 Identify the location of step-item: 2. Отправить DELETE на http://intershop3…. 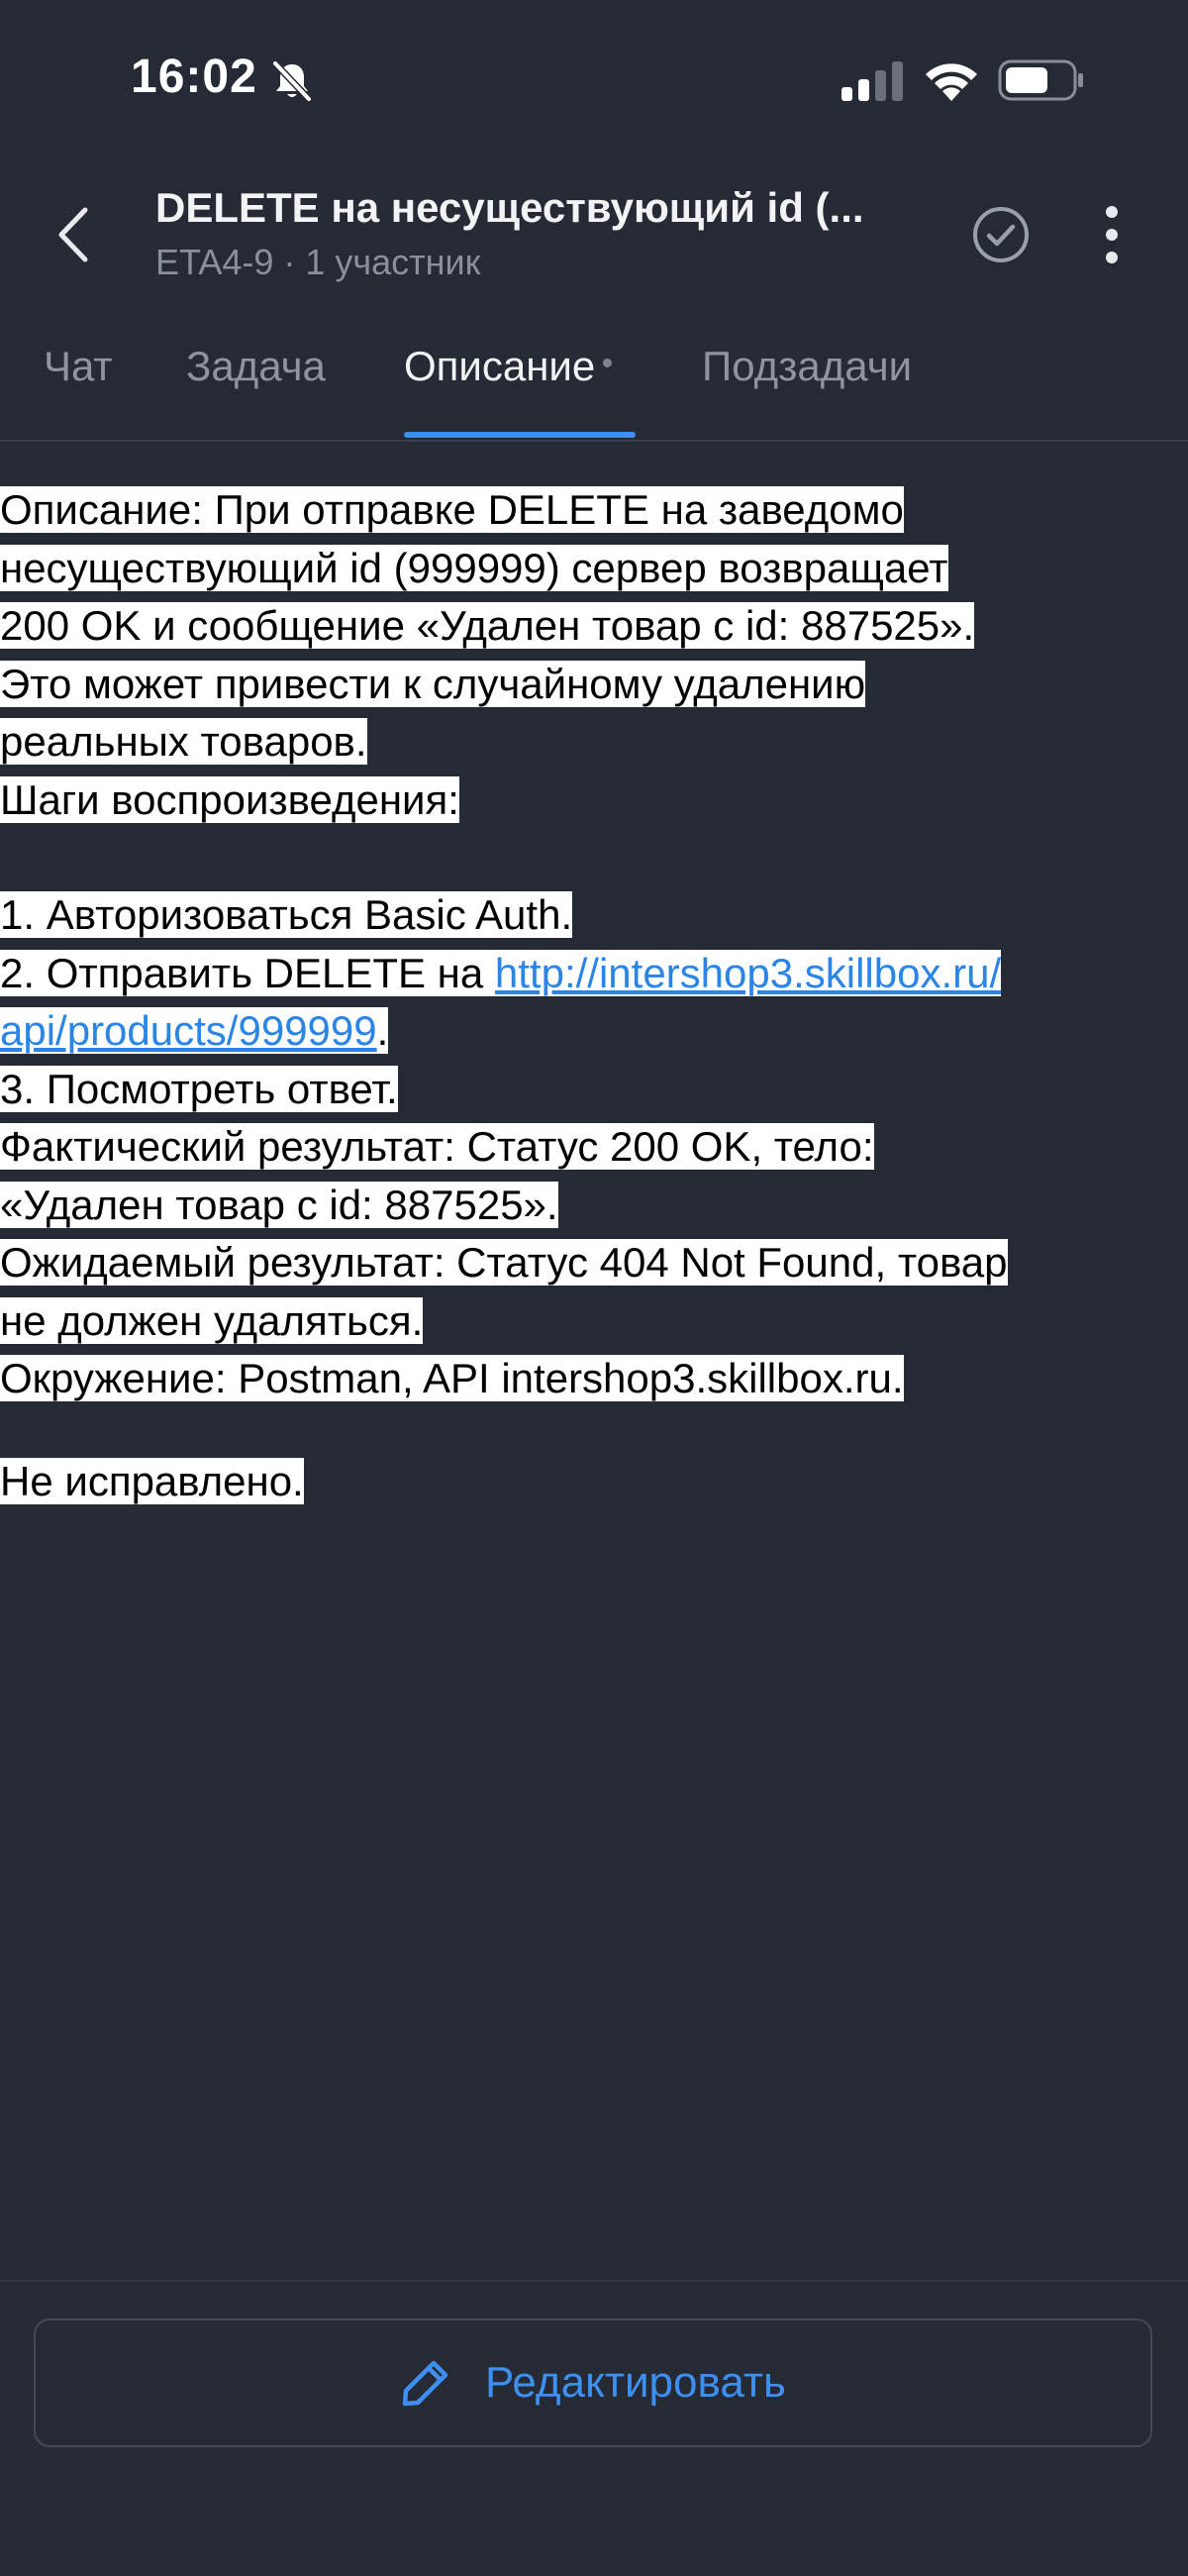
(501, 972).